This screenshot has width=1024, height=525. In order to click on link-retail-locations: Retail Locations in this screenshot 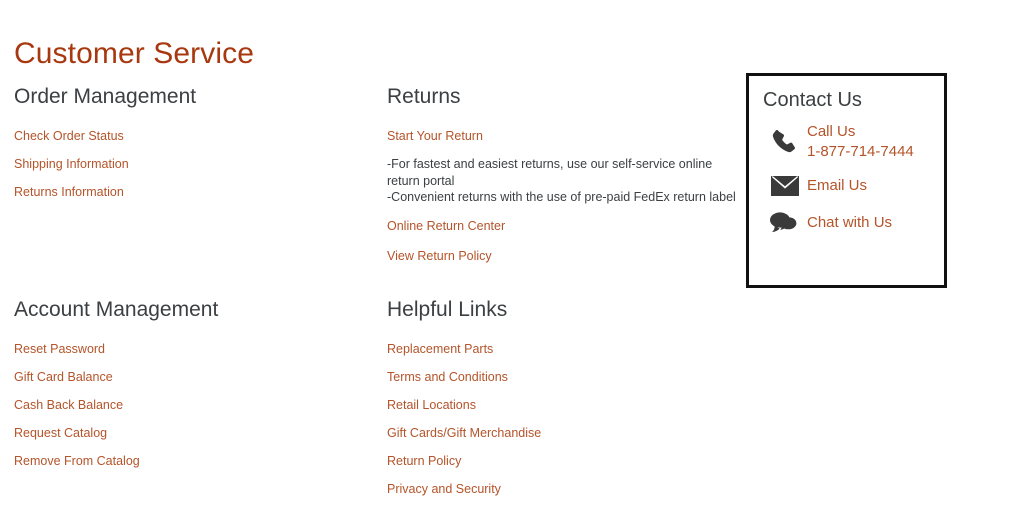, I will do `click(431, 405)`.